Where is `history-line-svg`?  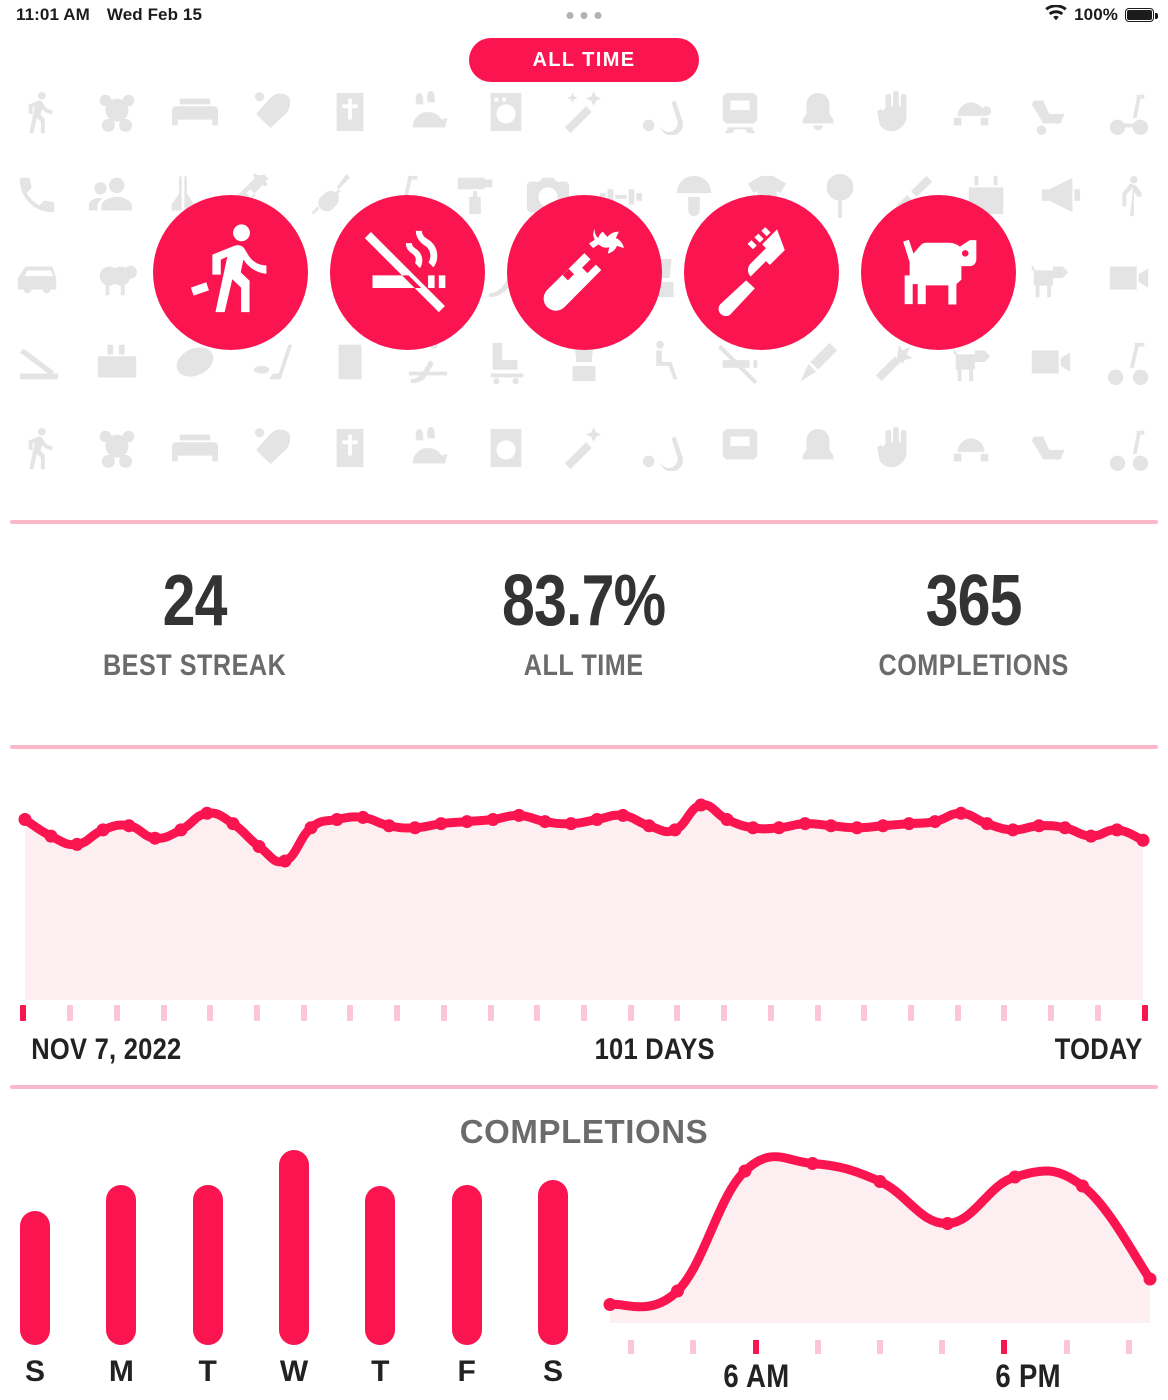
history-line-svg is located at coordinates (584, 899).